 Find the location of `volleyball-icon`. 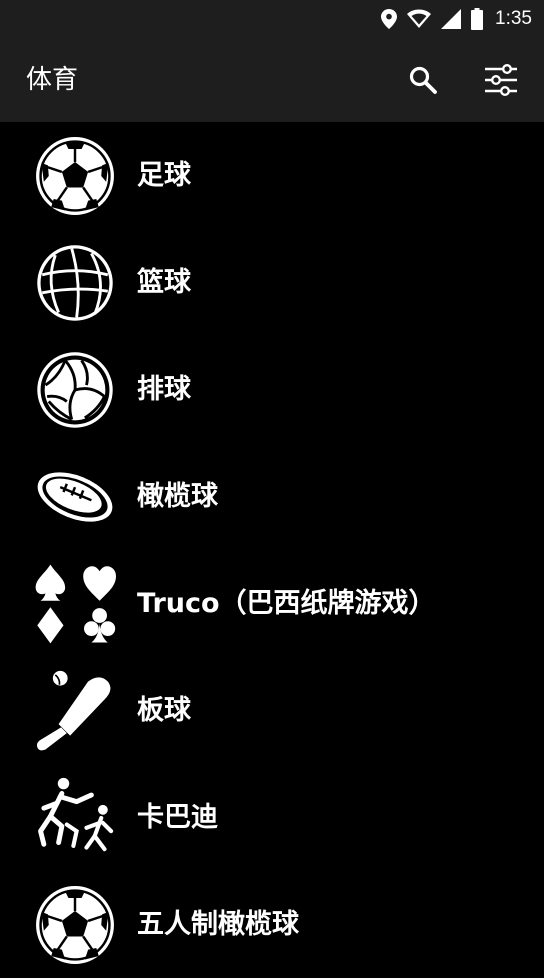

volleyball-icon is located at coordinates (75, 390).